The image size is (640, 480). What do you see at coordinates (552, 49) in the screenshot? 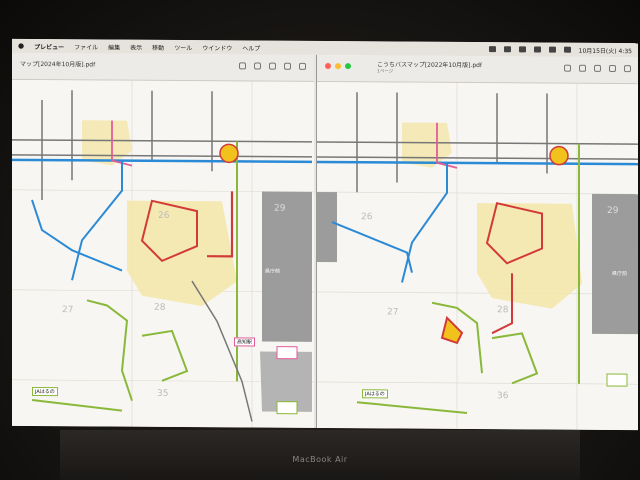
I see `search-icon` at bounding box center [552, 49].